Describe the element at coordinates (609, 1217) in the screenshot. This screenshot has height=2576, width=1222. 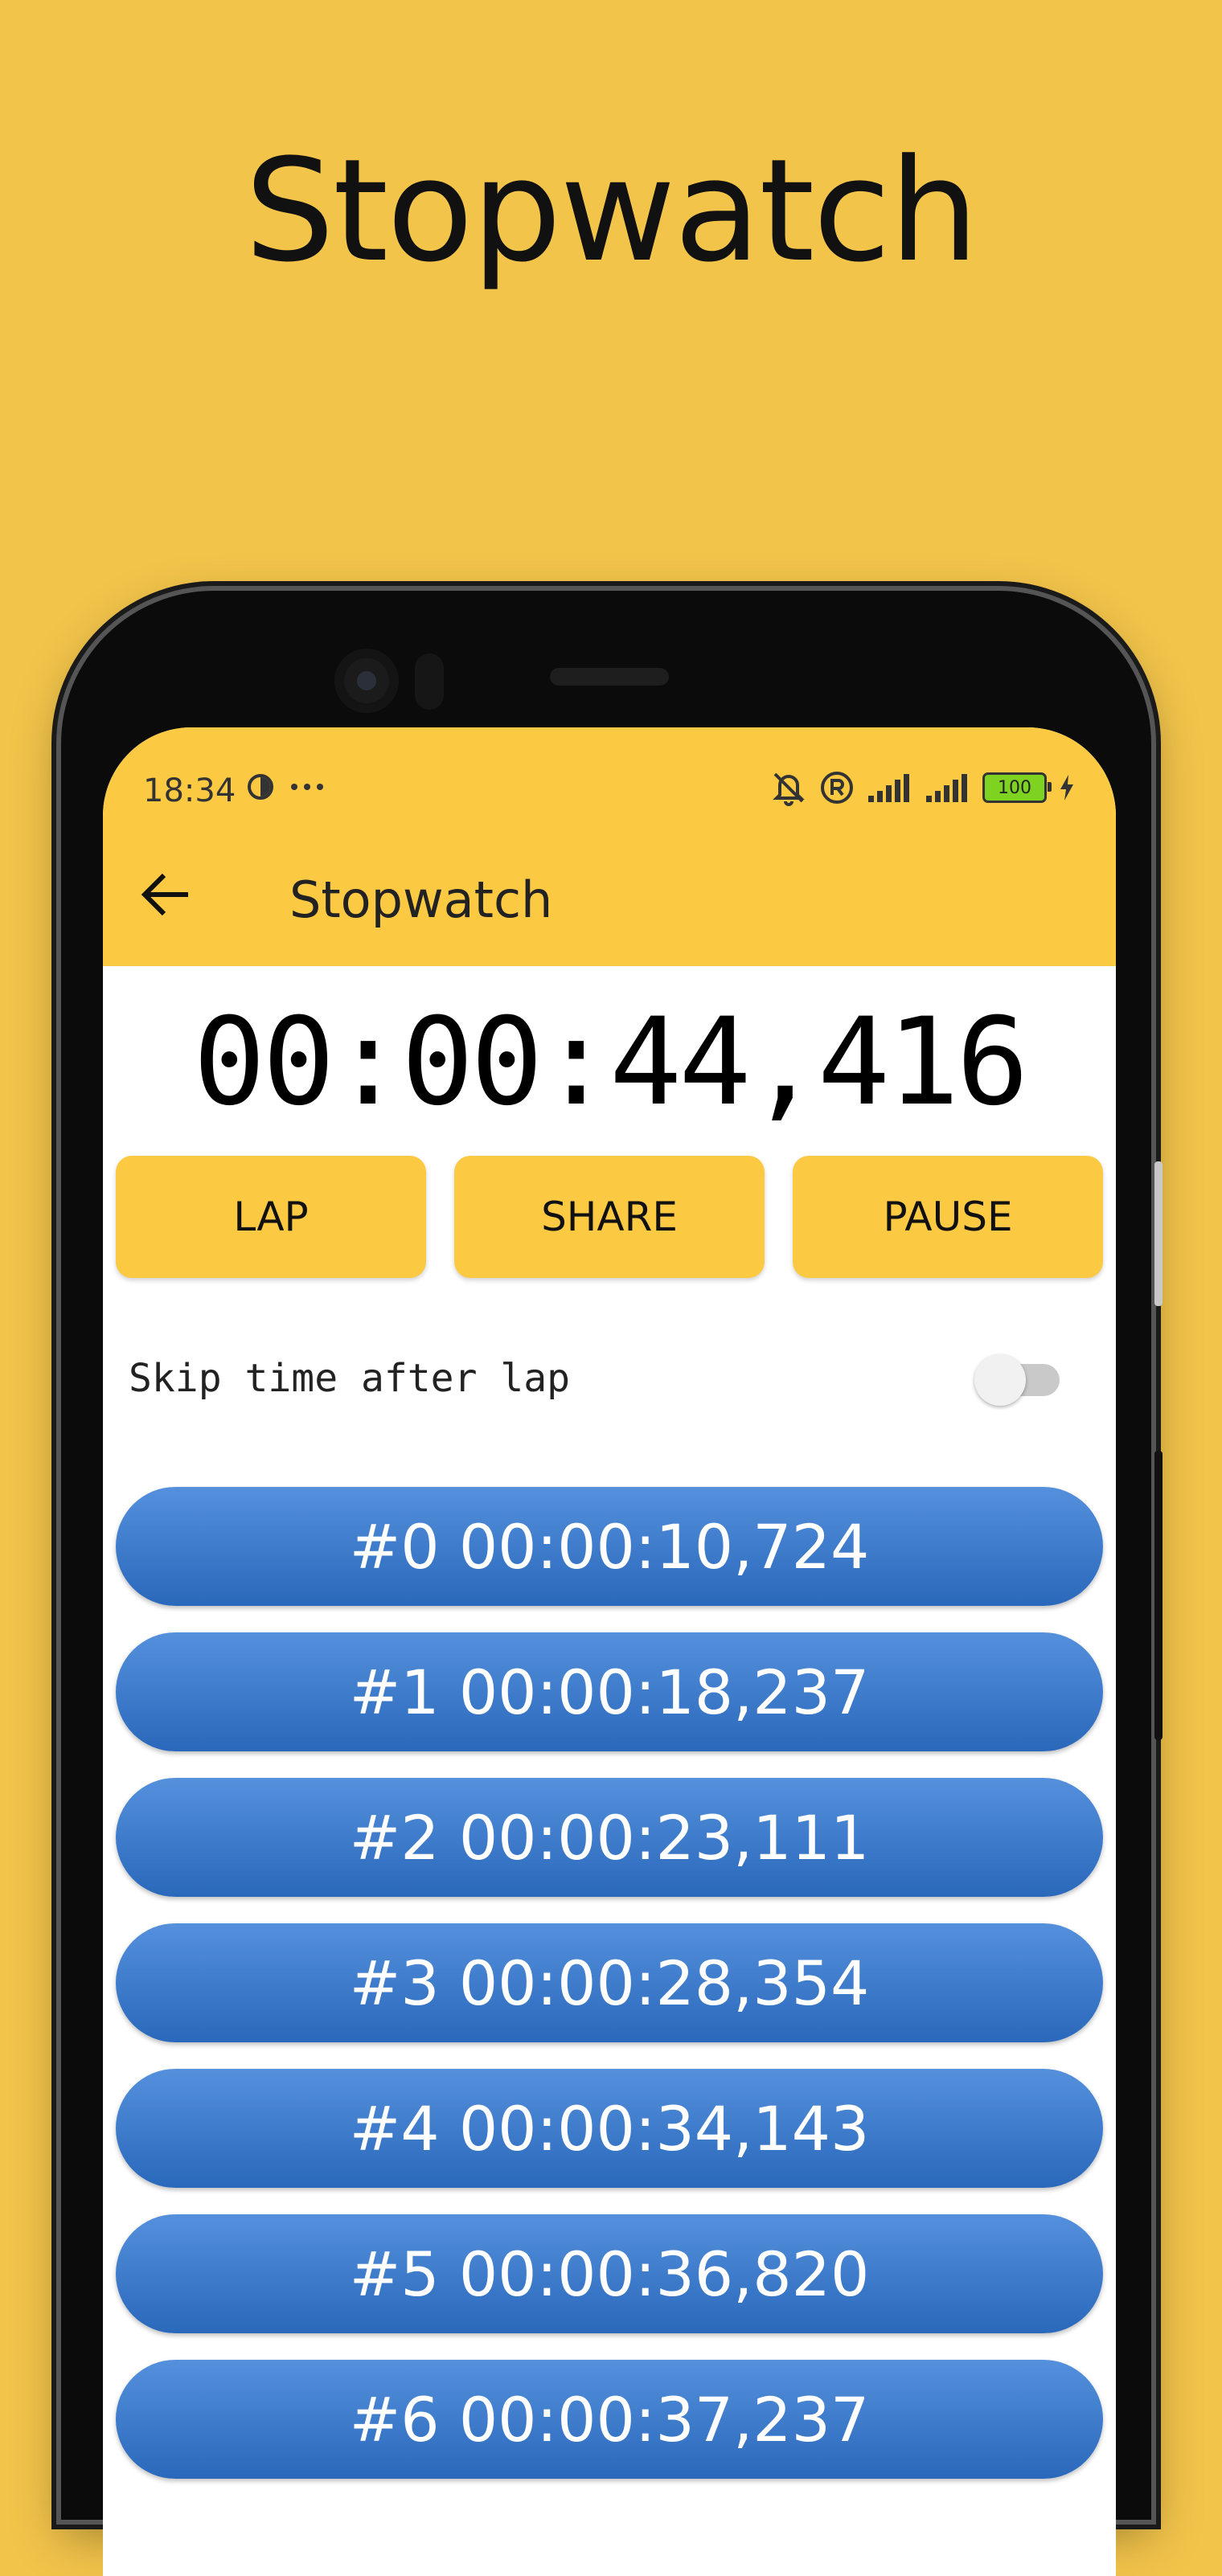
I see `share-button: SHARE` at that location.